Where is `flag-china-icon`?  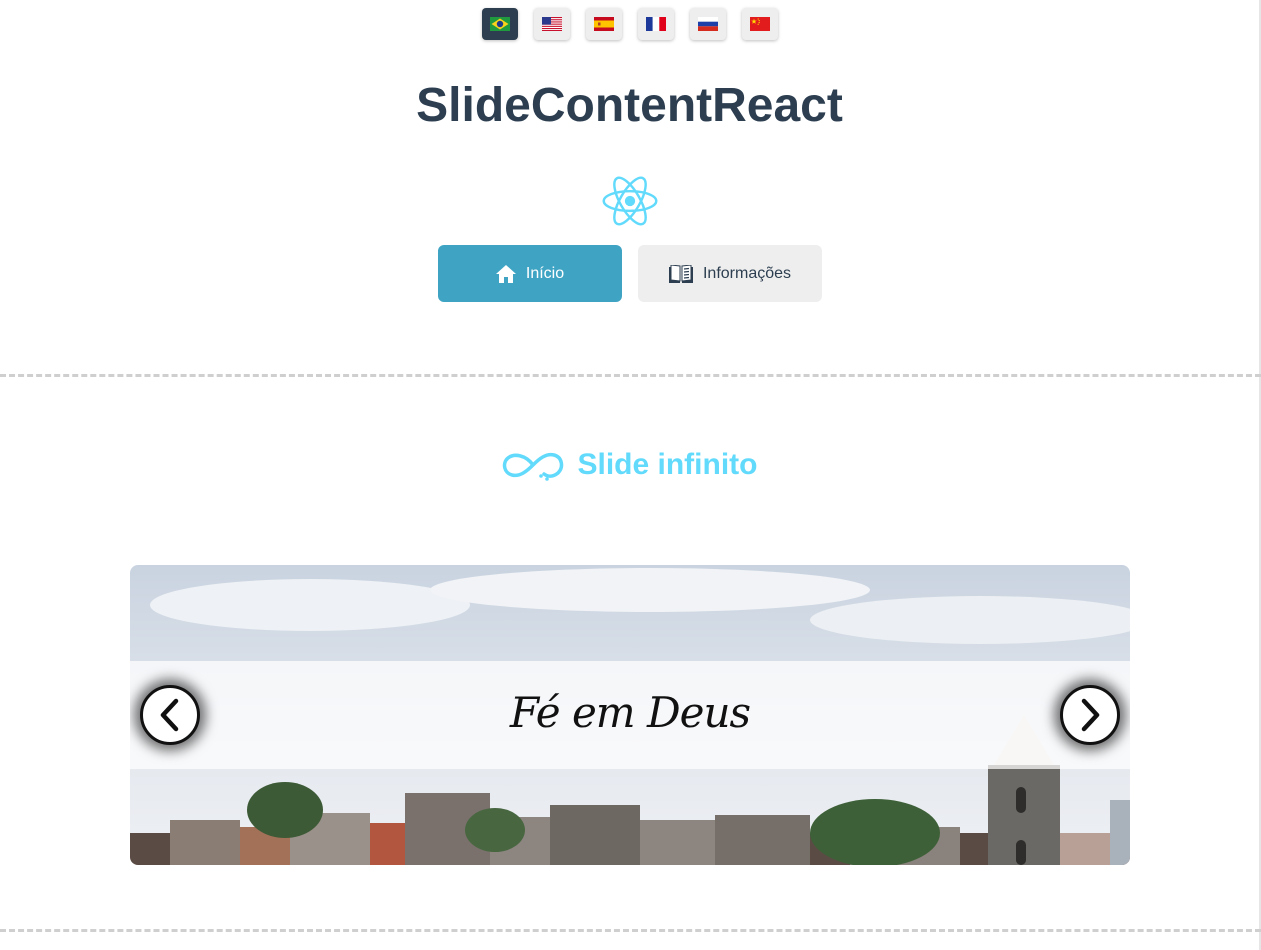 flag-china-icon is located at coordinates (759, 24).